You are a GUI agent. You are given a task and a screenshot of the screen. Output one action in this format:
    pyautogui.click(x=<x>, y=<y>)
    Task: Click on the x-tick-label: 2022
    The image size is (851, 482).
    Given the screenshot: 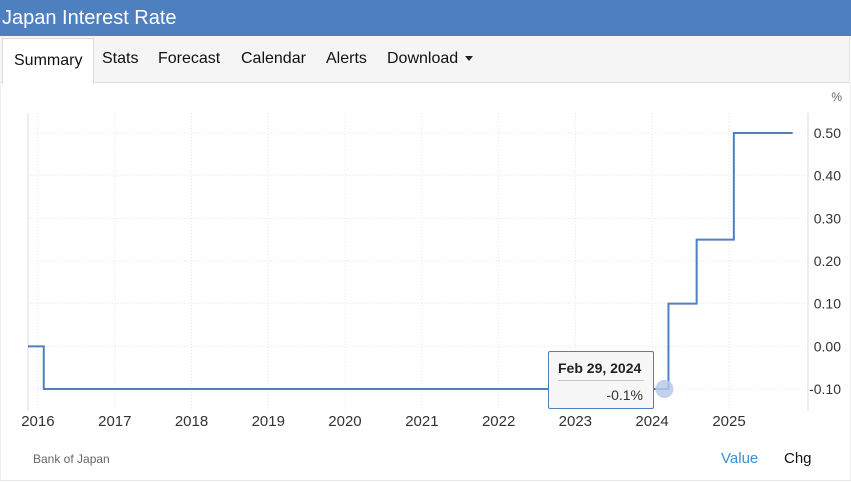 What is the action you would take?
    pyautogui.click(x=498, y=421)
    